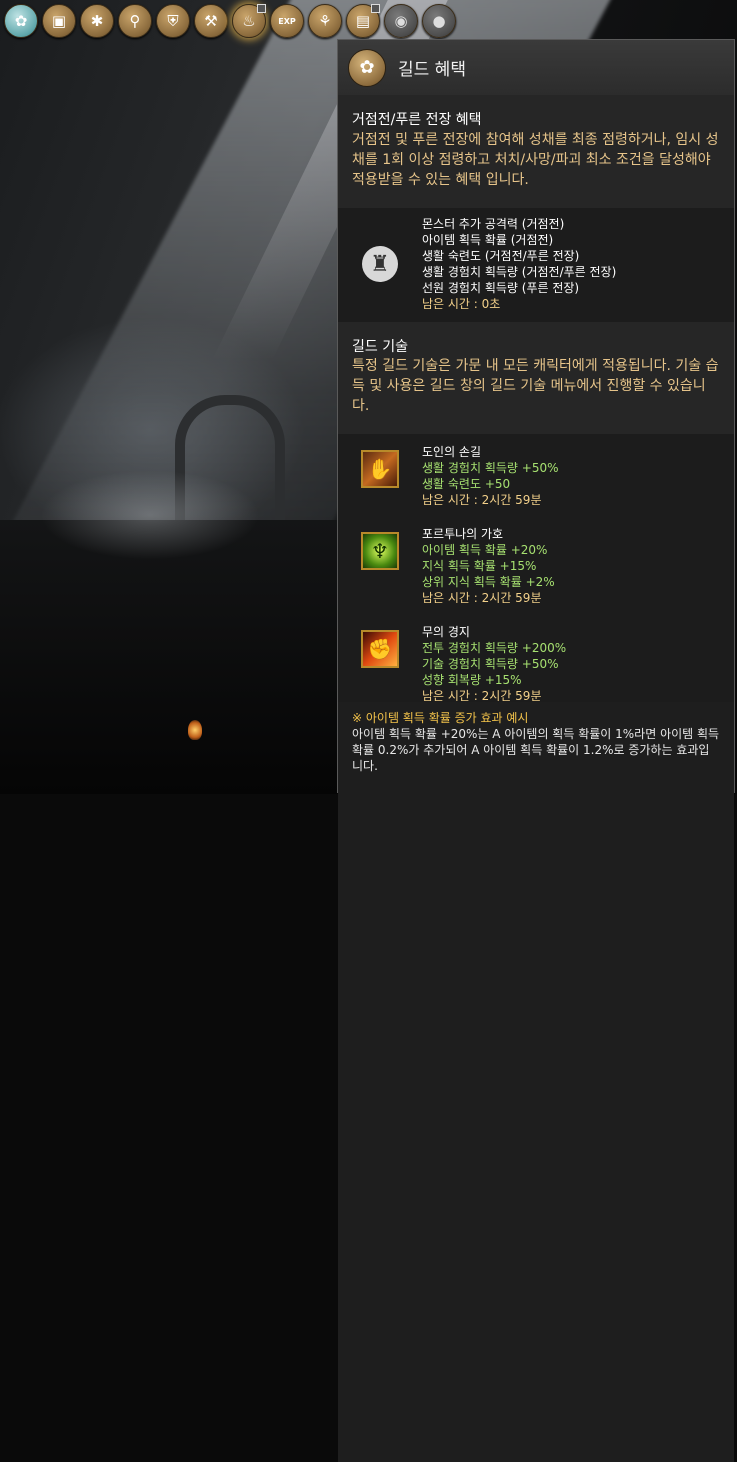 The width and height of the screenshot is (737, 1462). What do you see at coordinates (440, 718) in the screenshot?
I see `footer-note-title: ※ 아이템 획득 확률 증가 효과 예시` at bounding box center [440, 718].